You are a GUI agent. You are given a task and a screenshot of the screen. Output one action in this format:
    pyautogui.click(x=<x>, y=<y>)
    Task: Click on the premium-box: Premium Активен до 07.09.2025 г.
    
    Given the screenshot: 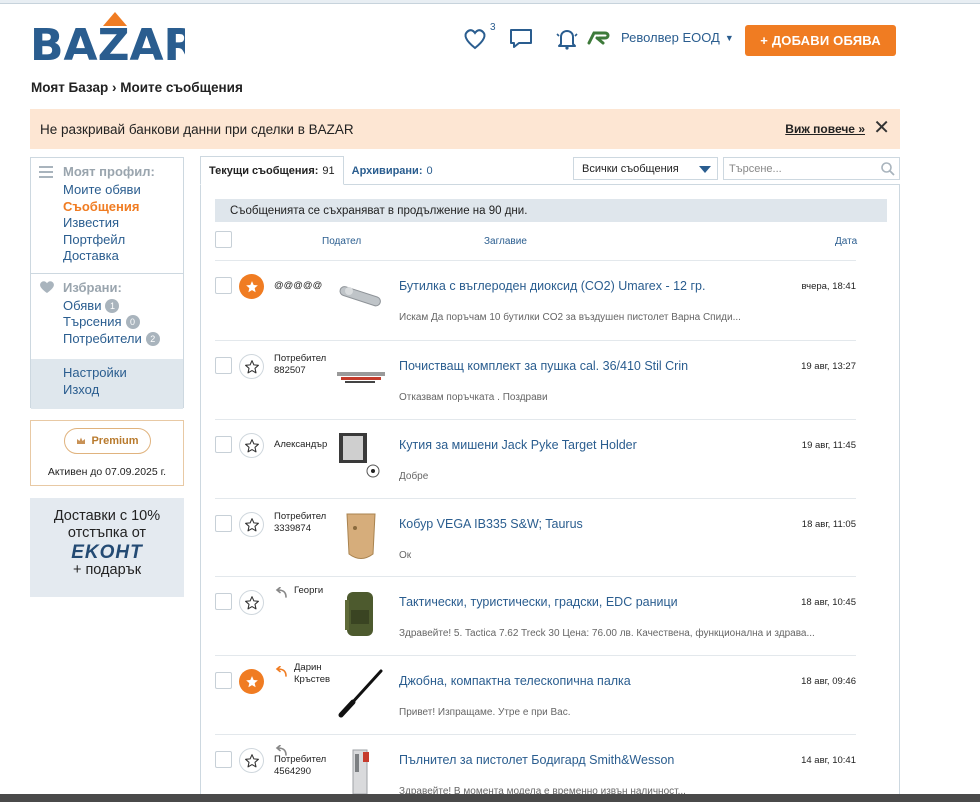 What is the action you would take?
    pyautogui.click(x=107, y=453)
    